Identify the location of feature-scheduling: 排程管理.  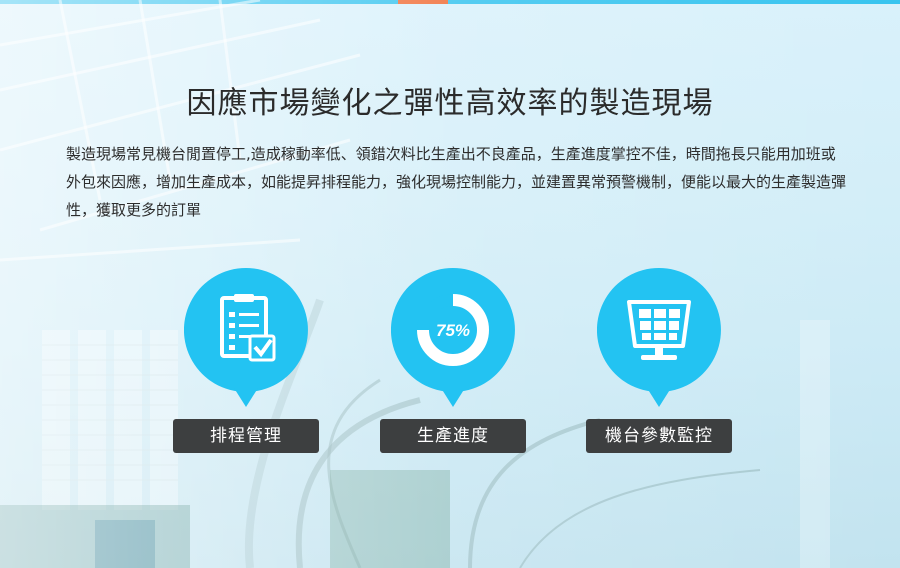
(246, 363).